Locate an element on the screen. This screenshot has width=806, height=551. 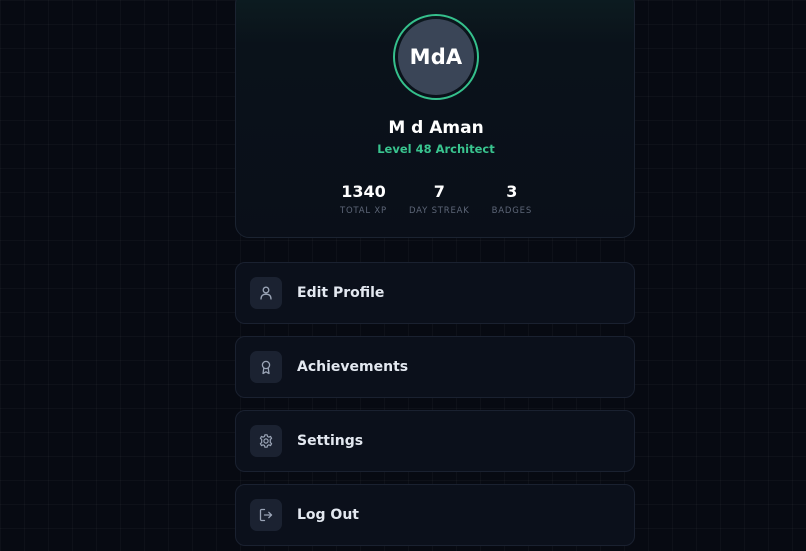
stat-total-xp: 1340 TOTAL XP is located at coordinates (363, 199).